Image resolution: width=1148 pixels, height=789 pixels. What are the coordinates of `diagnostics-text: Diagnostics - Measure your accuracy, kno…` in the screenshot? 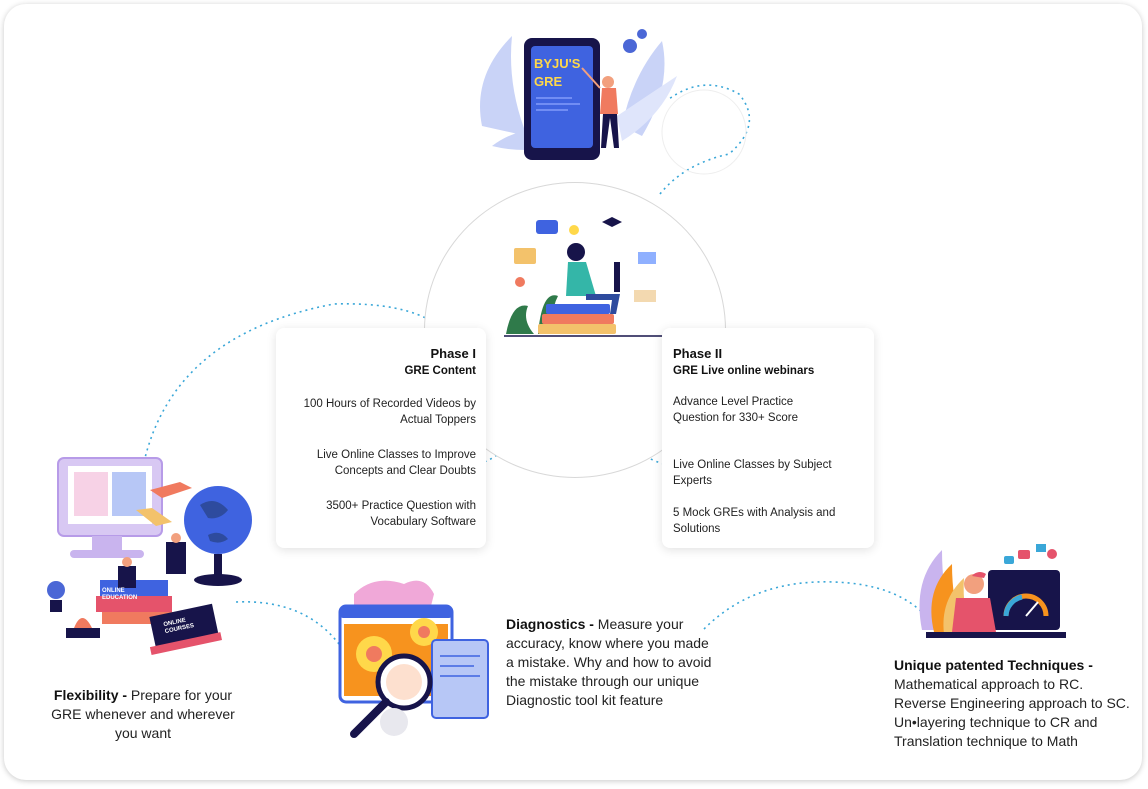 It's located at (611, 662).